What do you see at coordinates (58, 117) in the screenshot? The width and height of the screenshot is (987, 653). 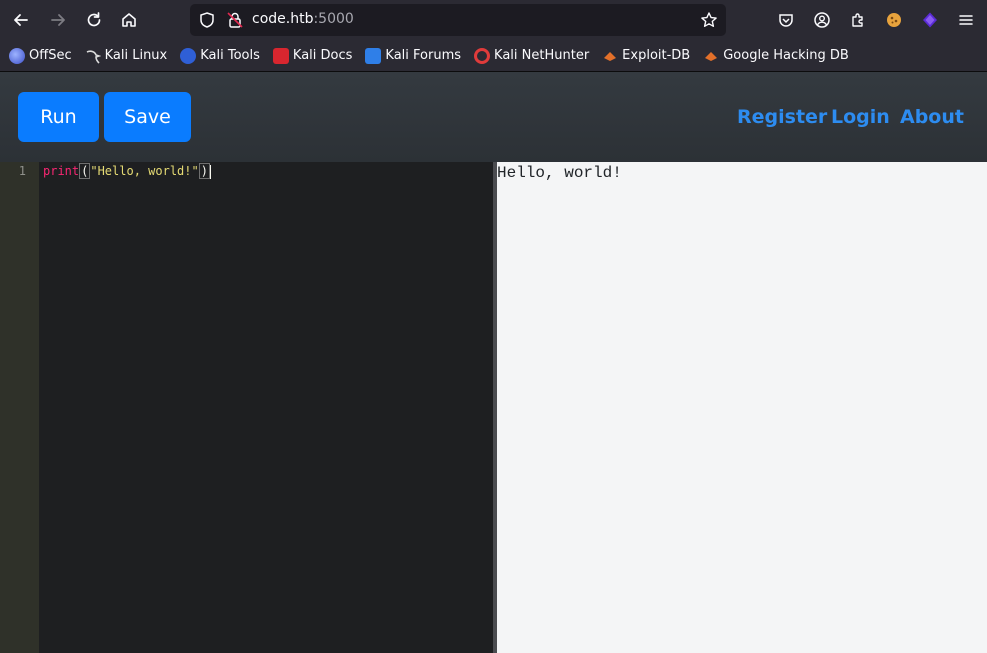 I see `run-button: Run` at bounding box center [58, 117].